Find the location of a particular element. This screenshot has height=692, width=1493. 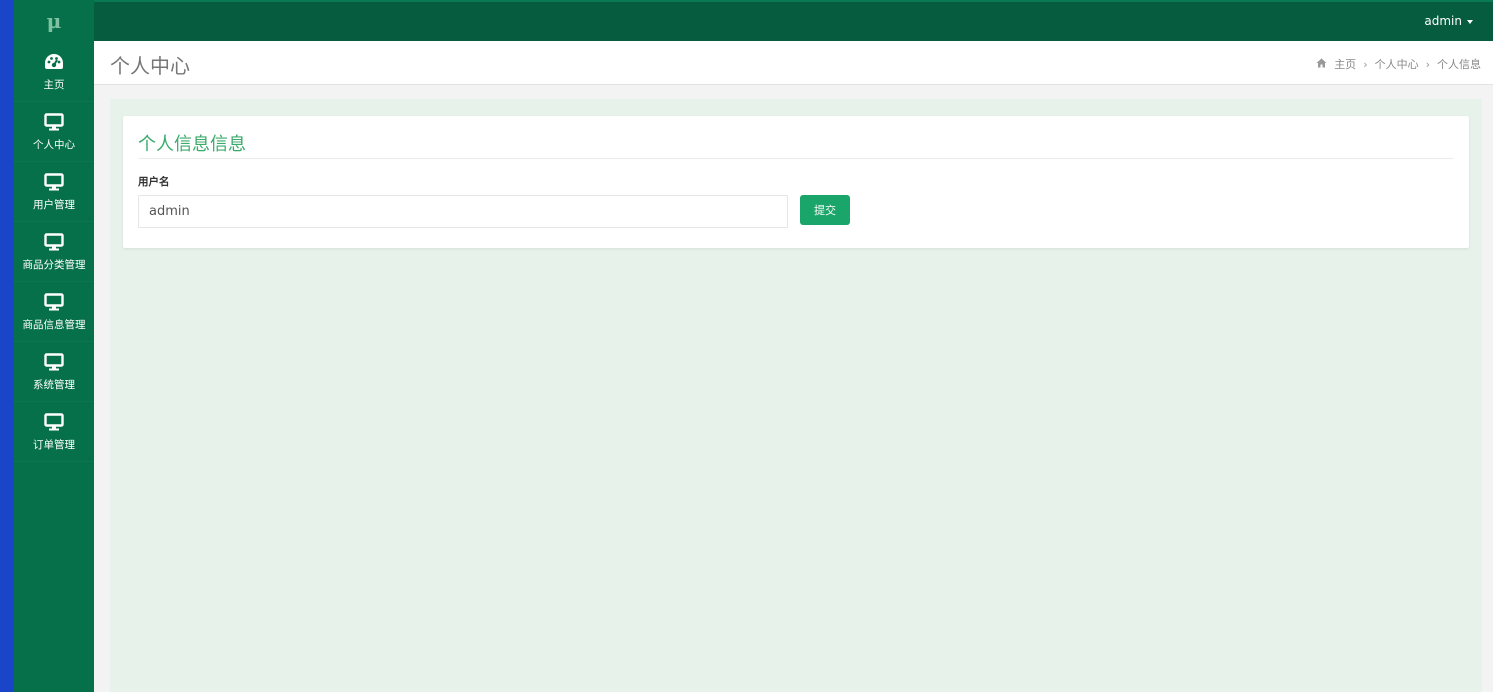

user-menu: admin is located at coordinates (1448, 21).